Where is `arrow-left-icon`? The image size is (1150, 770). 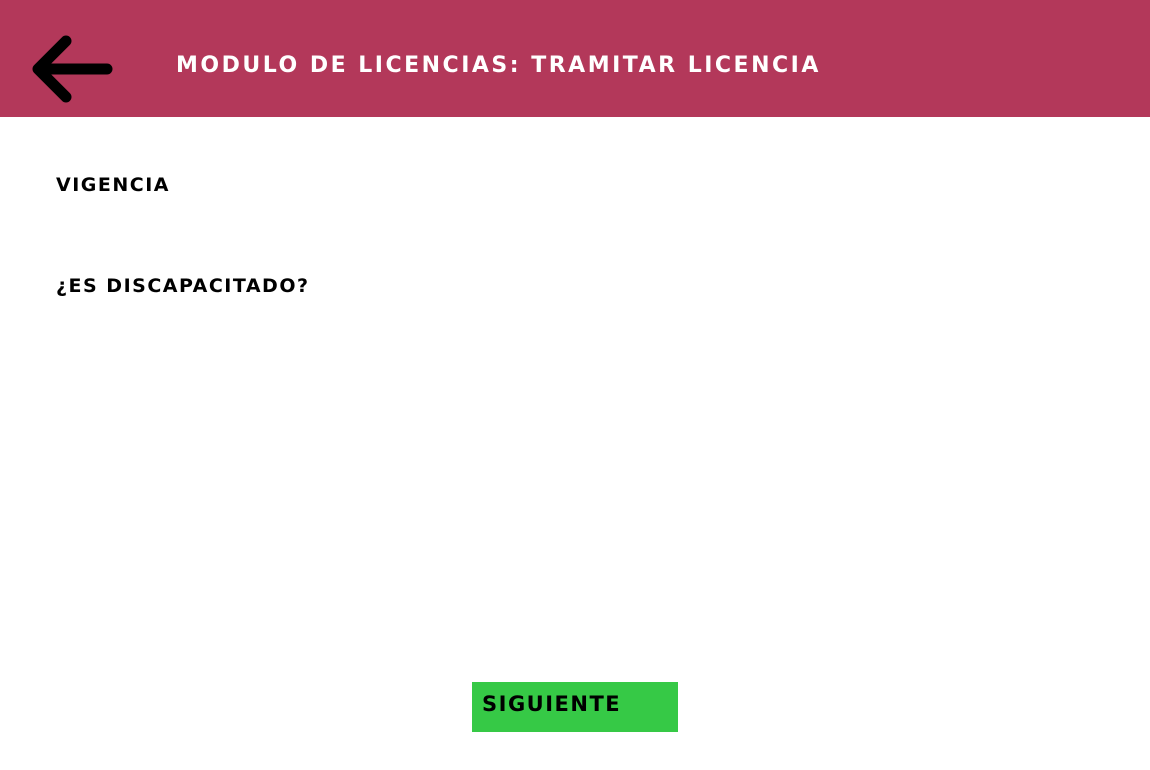
arrow-left-icon is located at coordinates (72, 69).